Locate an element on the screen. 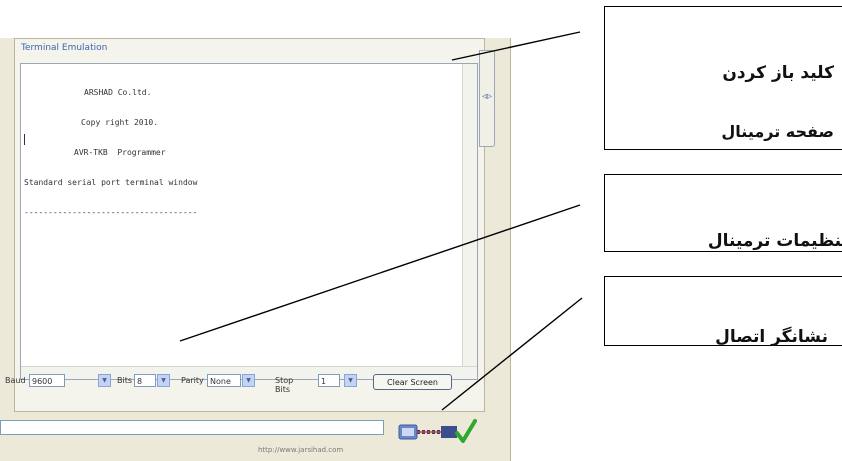  callout-box-terminal-settings: تنظیمات ترمینال is located at coordinates (723, 213).